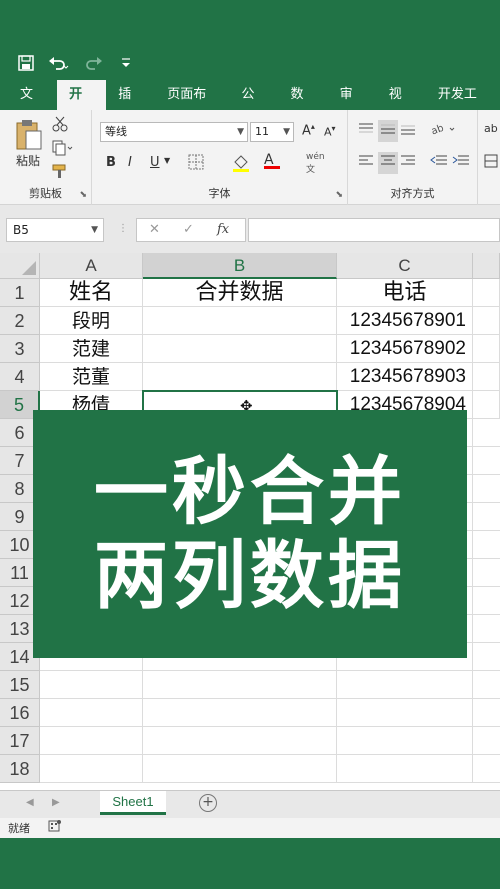  I want to click on enter-icon: ✓, so click(188, 229).